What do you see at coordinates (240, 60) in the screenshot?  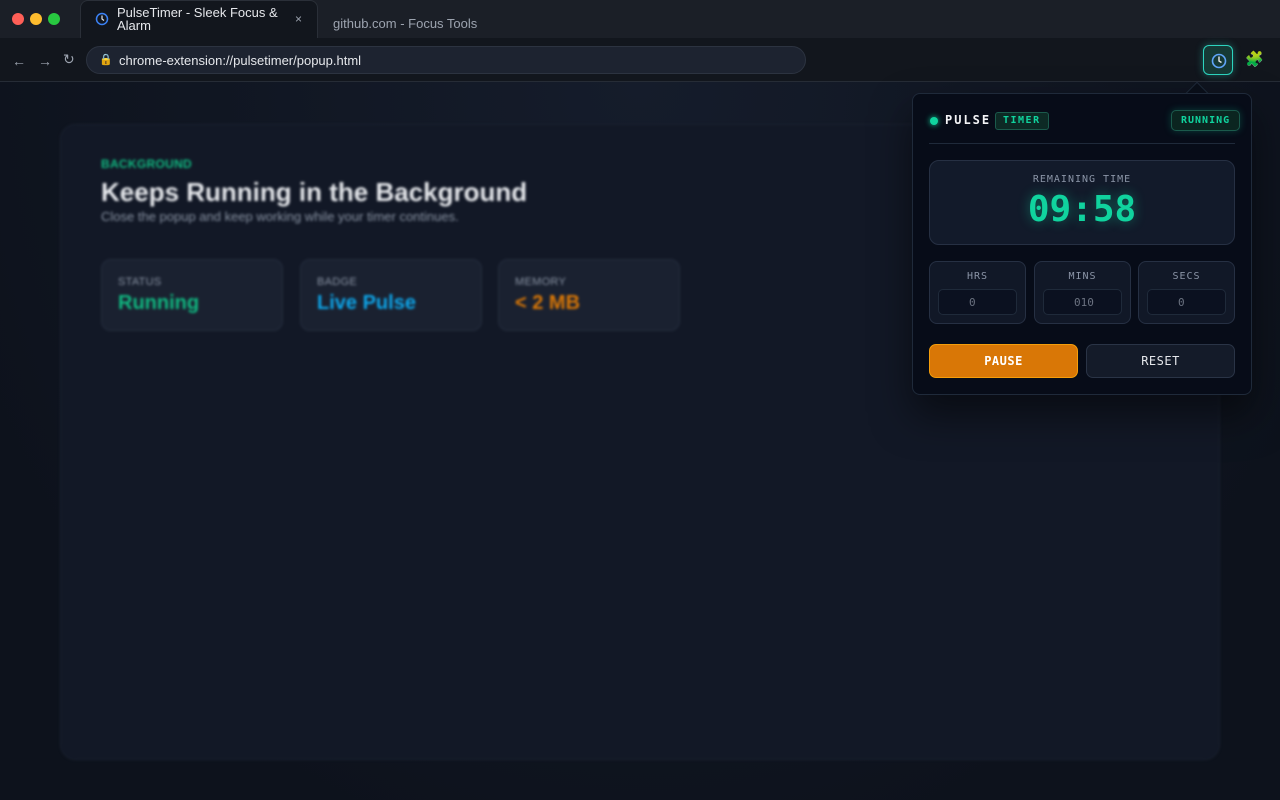 I see `url-text: chrome-extension://pulsetimer/popup.html` at bounding box center [240, 60].